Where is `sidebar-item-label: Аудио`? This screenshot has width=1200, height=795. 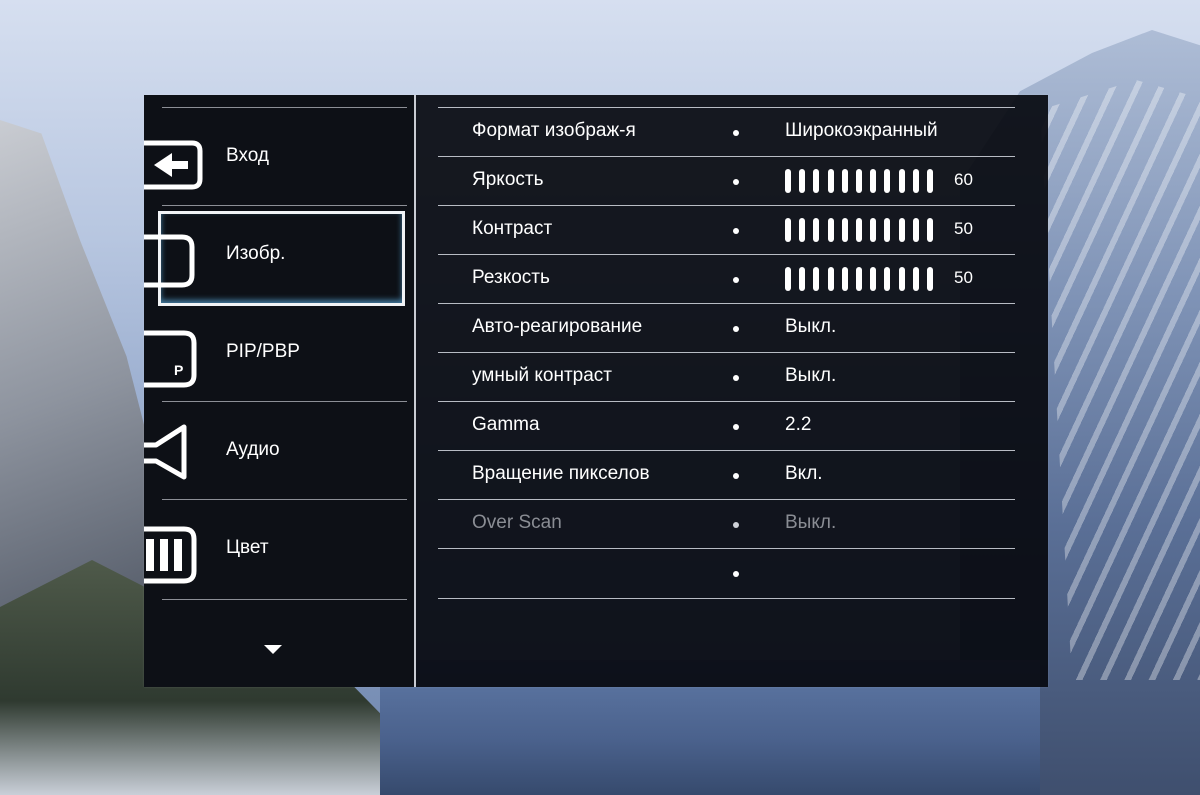
sidebar-item-label: Аудио is located at coordinates (253, 449).